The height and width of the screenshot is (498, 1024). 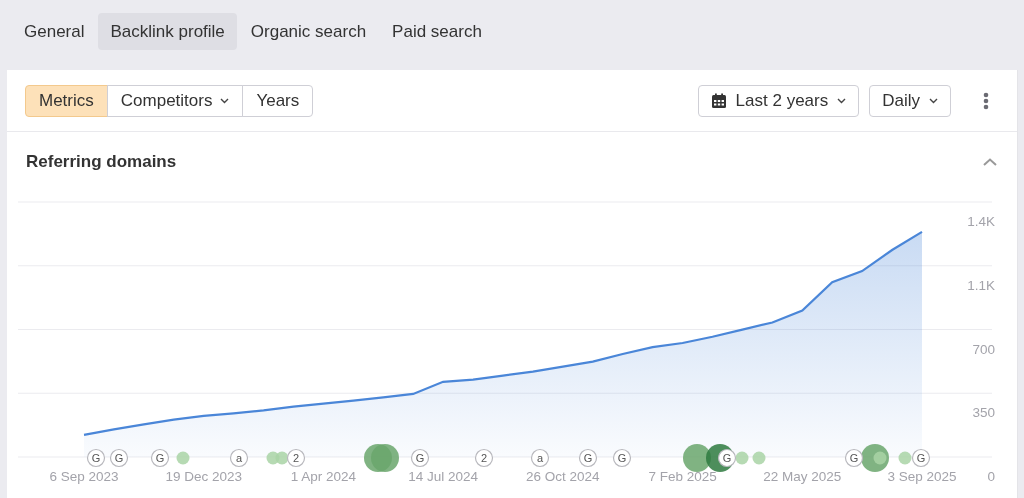 What do you see at coordinates (84, 476) in the screenshot?
I see `x-axis-label: 6 Sep 2023` at bounding box center [84, 476].